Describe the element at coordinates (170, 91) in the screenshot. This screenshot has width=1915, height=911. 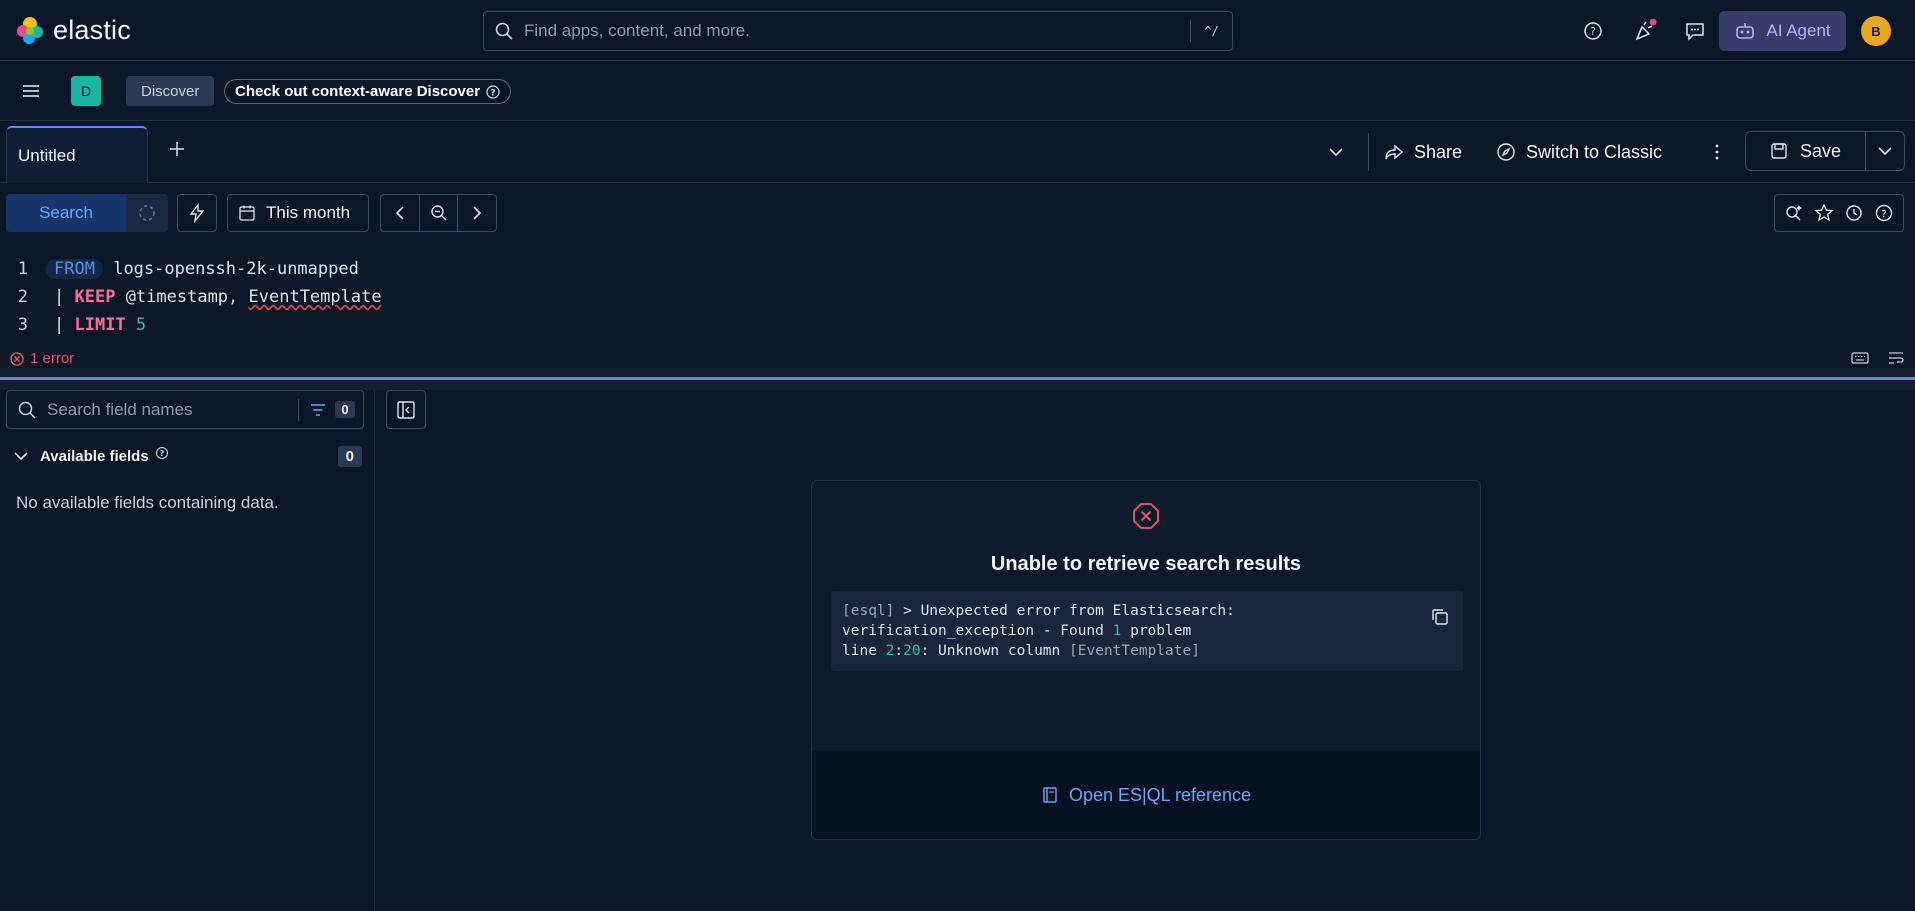
I see `breadcrumb-discover: Discover` at that location.